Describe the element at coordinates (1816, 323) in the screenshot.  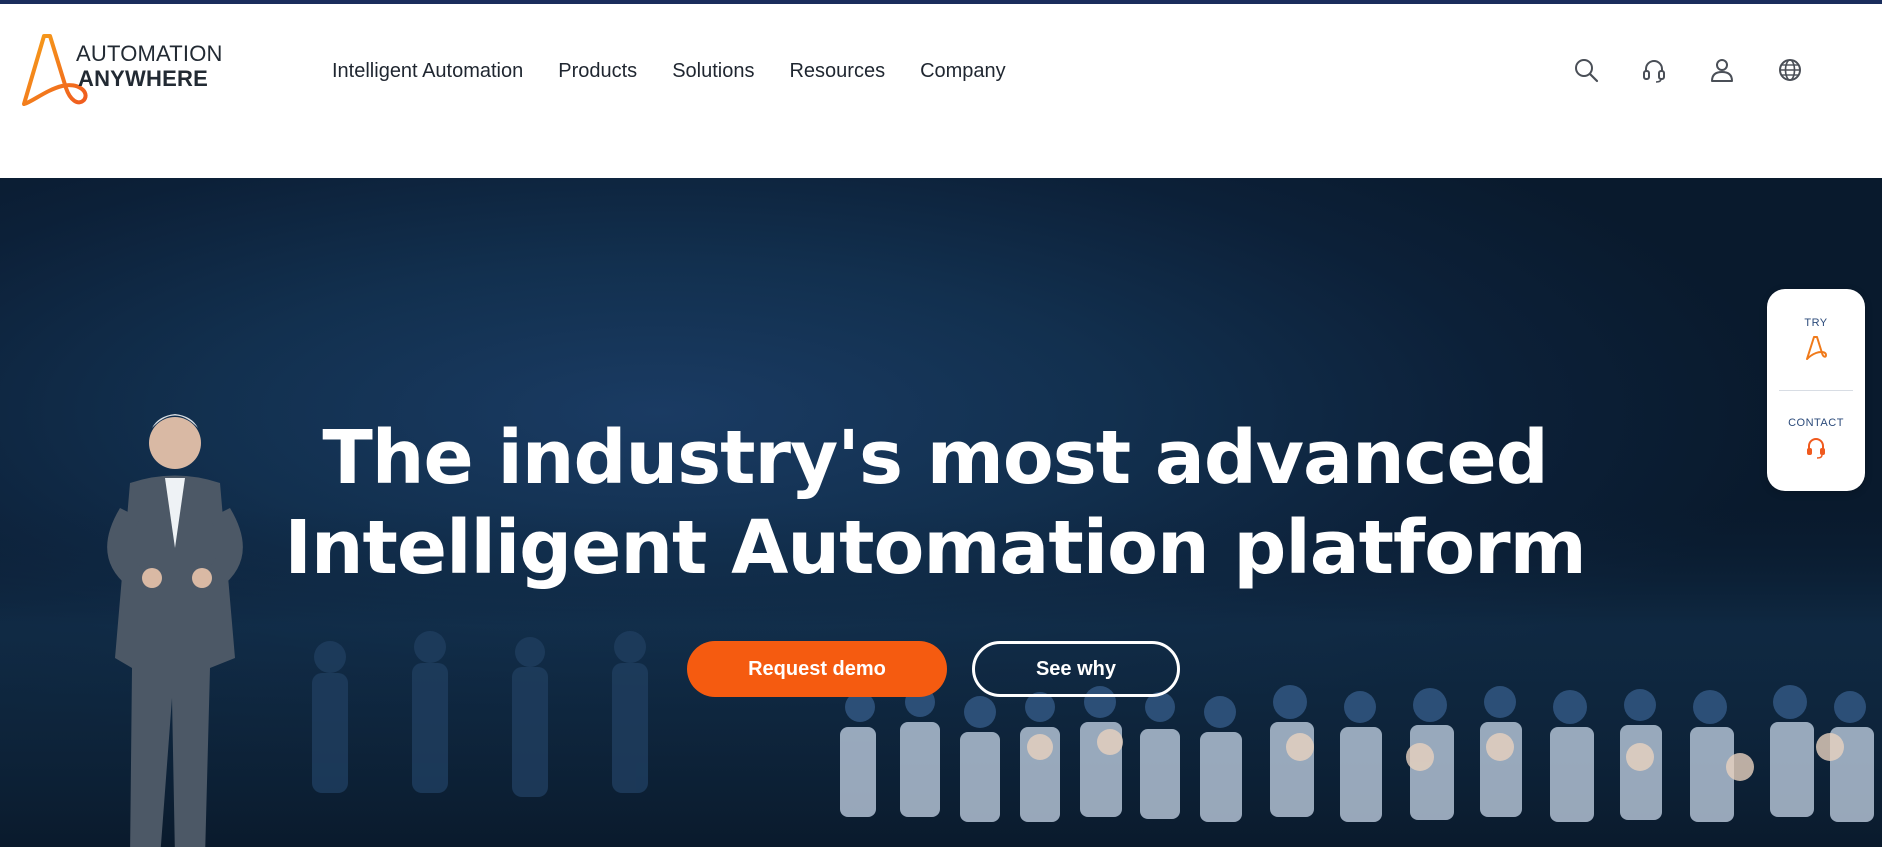
I see `try-label: TRY` at that location.